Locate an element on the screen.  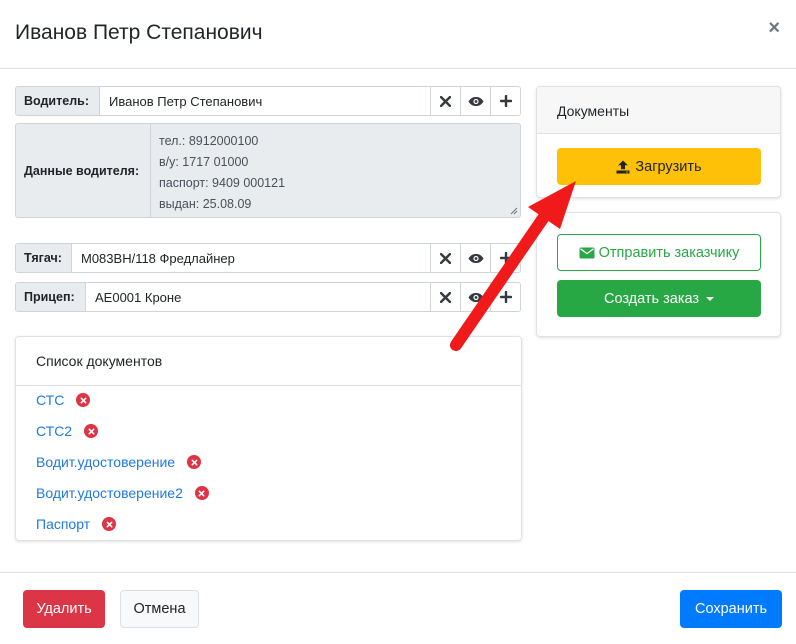
documents-title: Документы is located at coordinates (658, 110).